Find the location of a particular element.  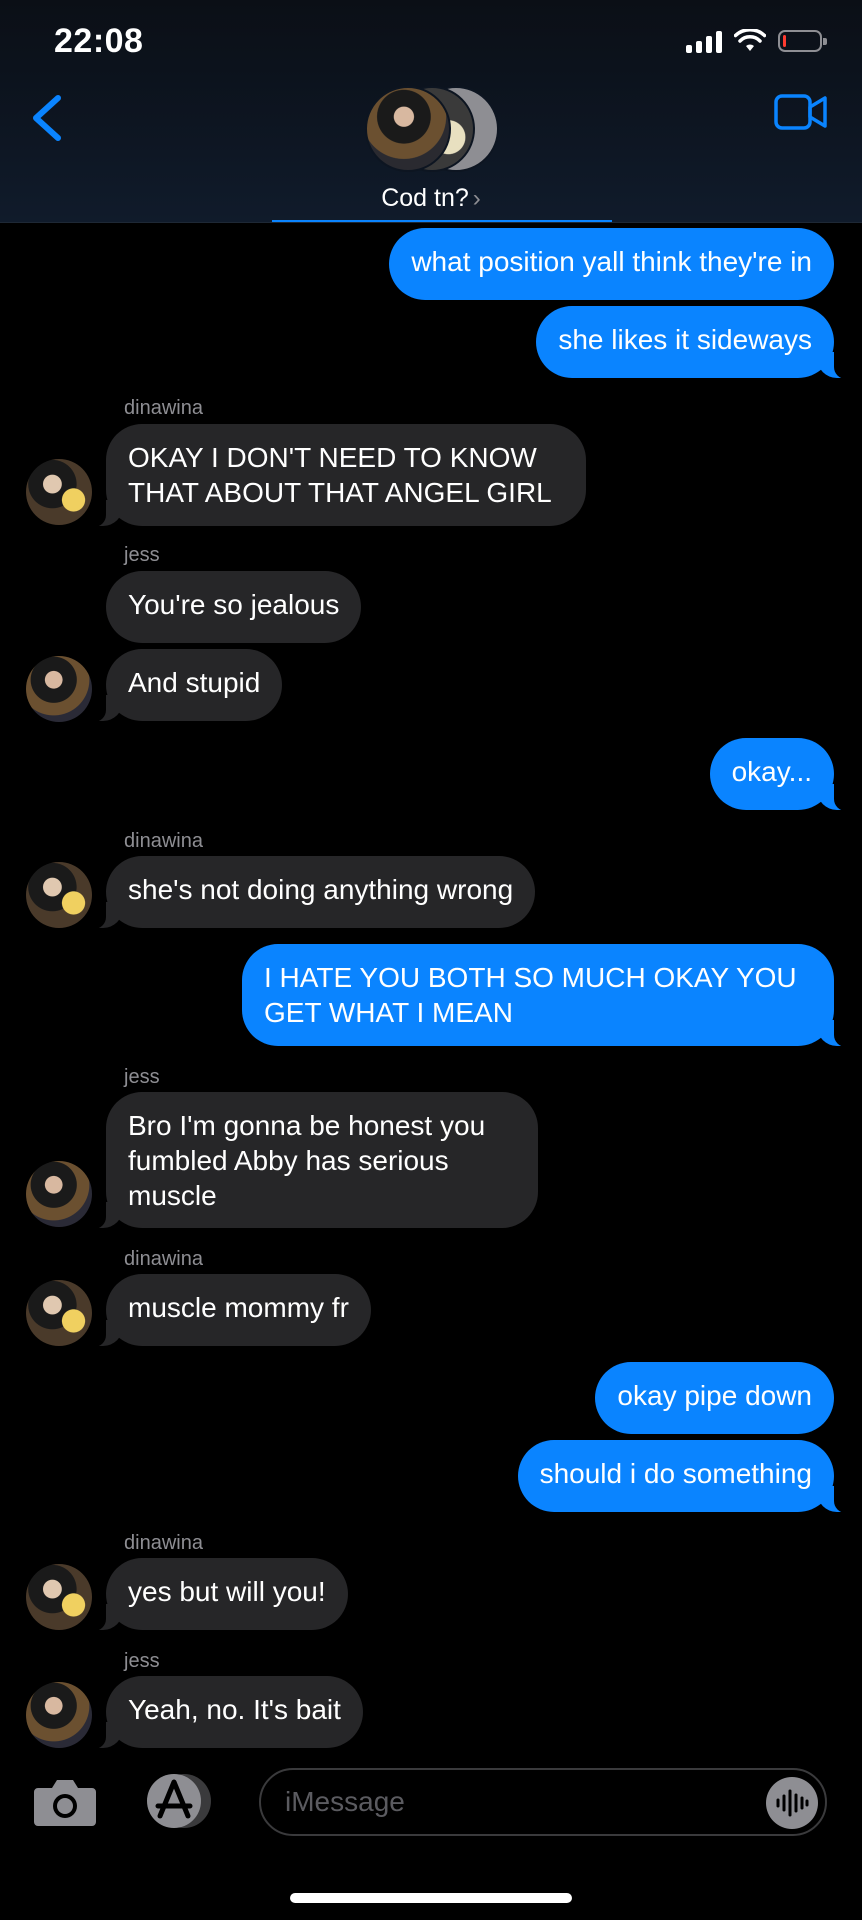

battery-level is located at coordinates (784, 41).